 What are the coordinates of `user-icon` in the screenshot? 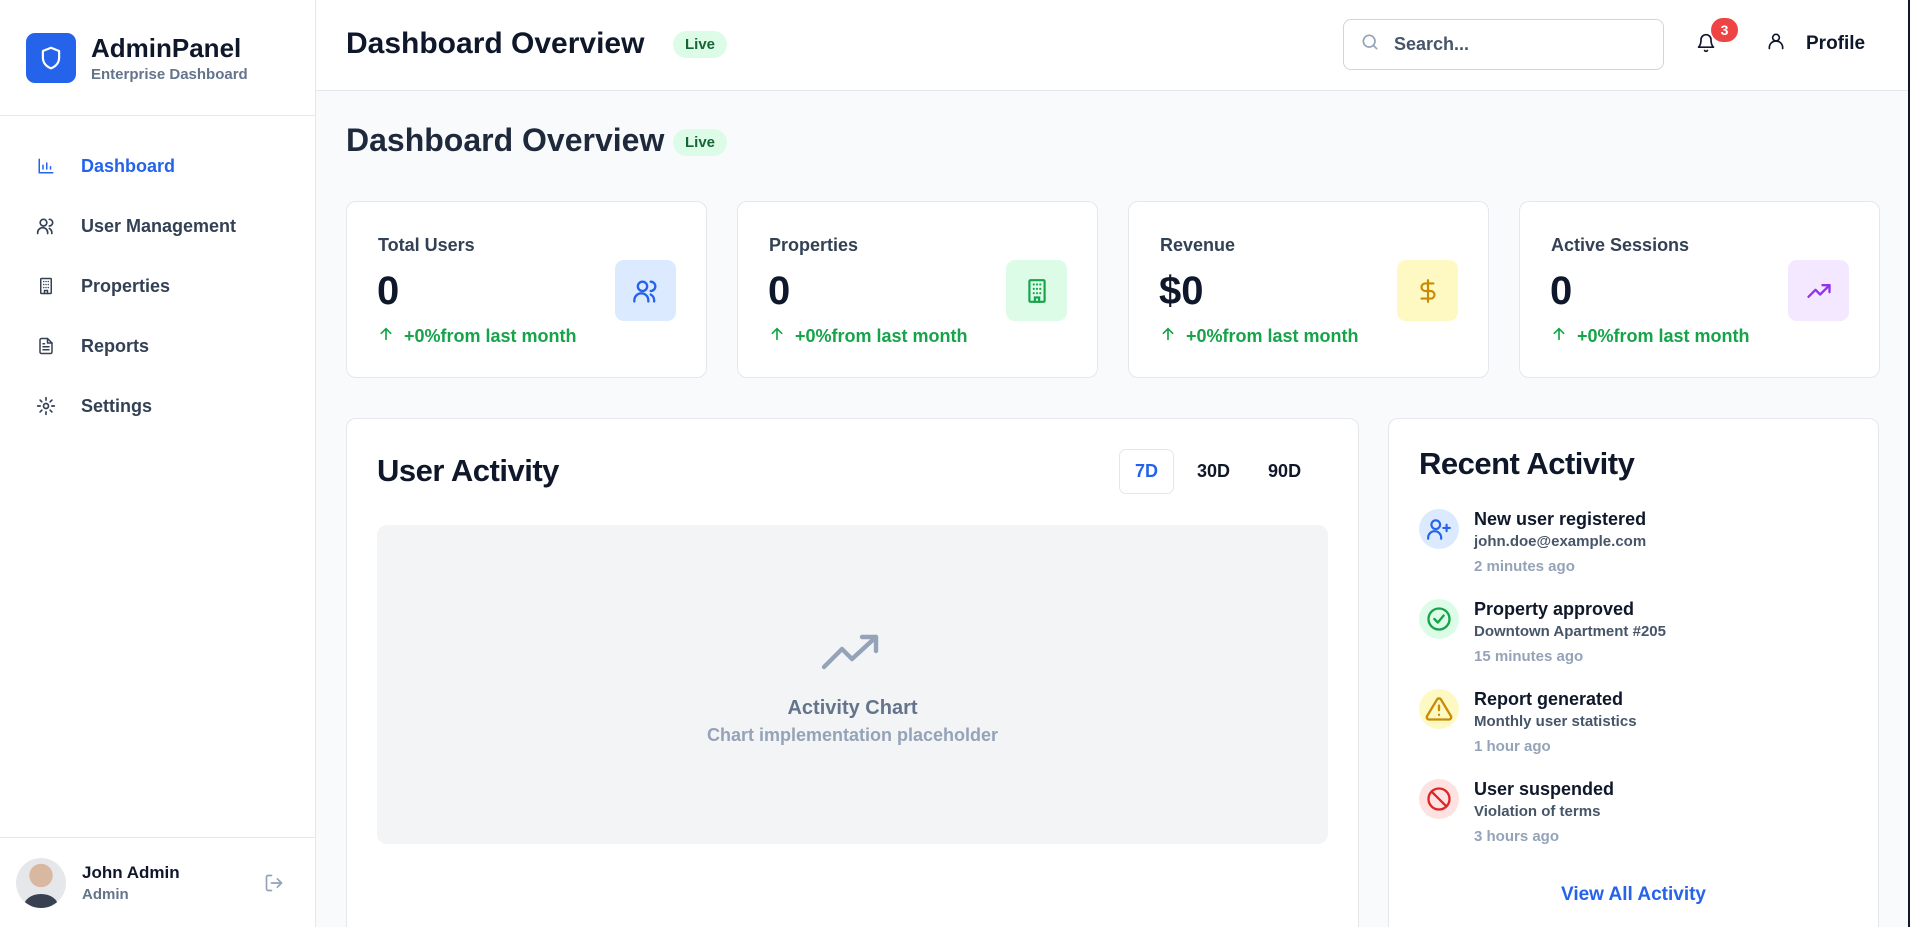 It's located at (1776, 43).